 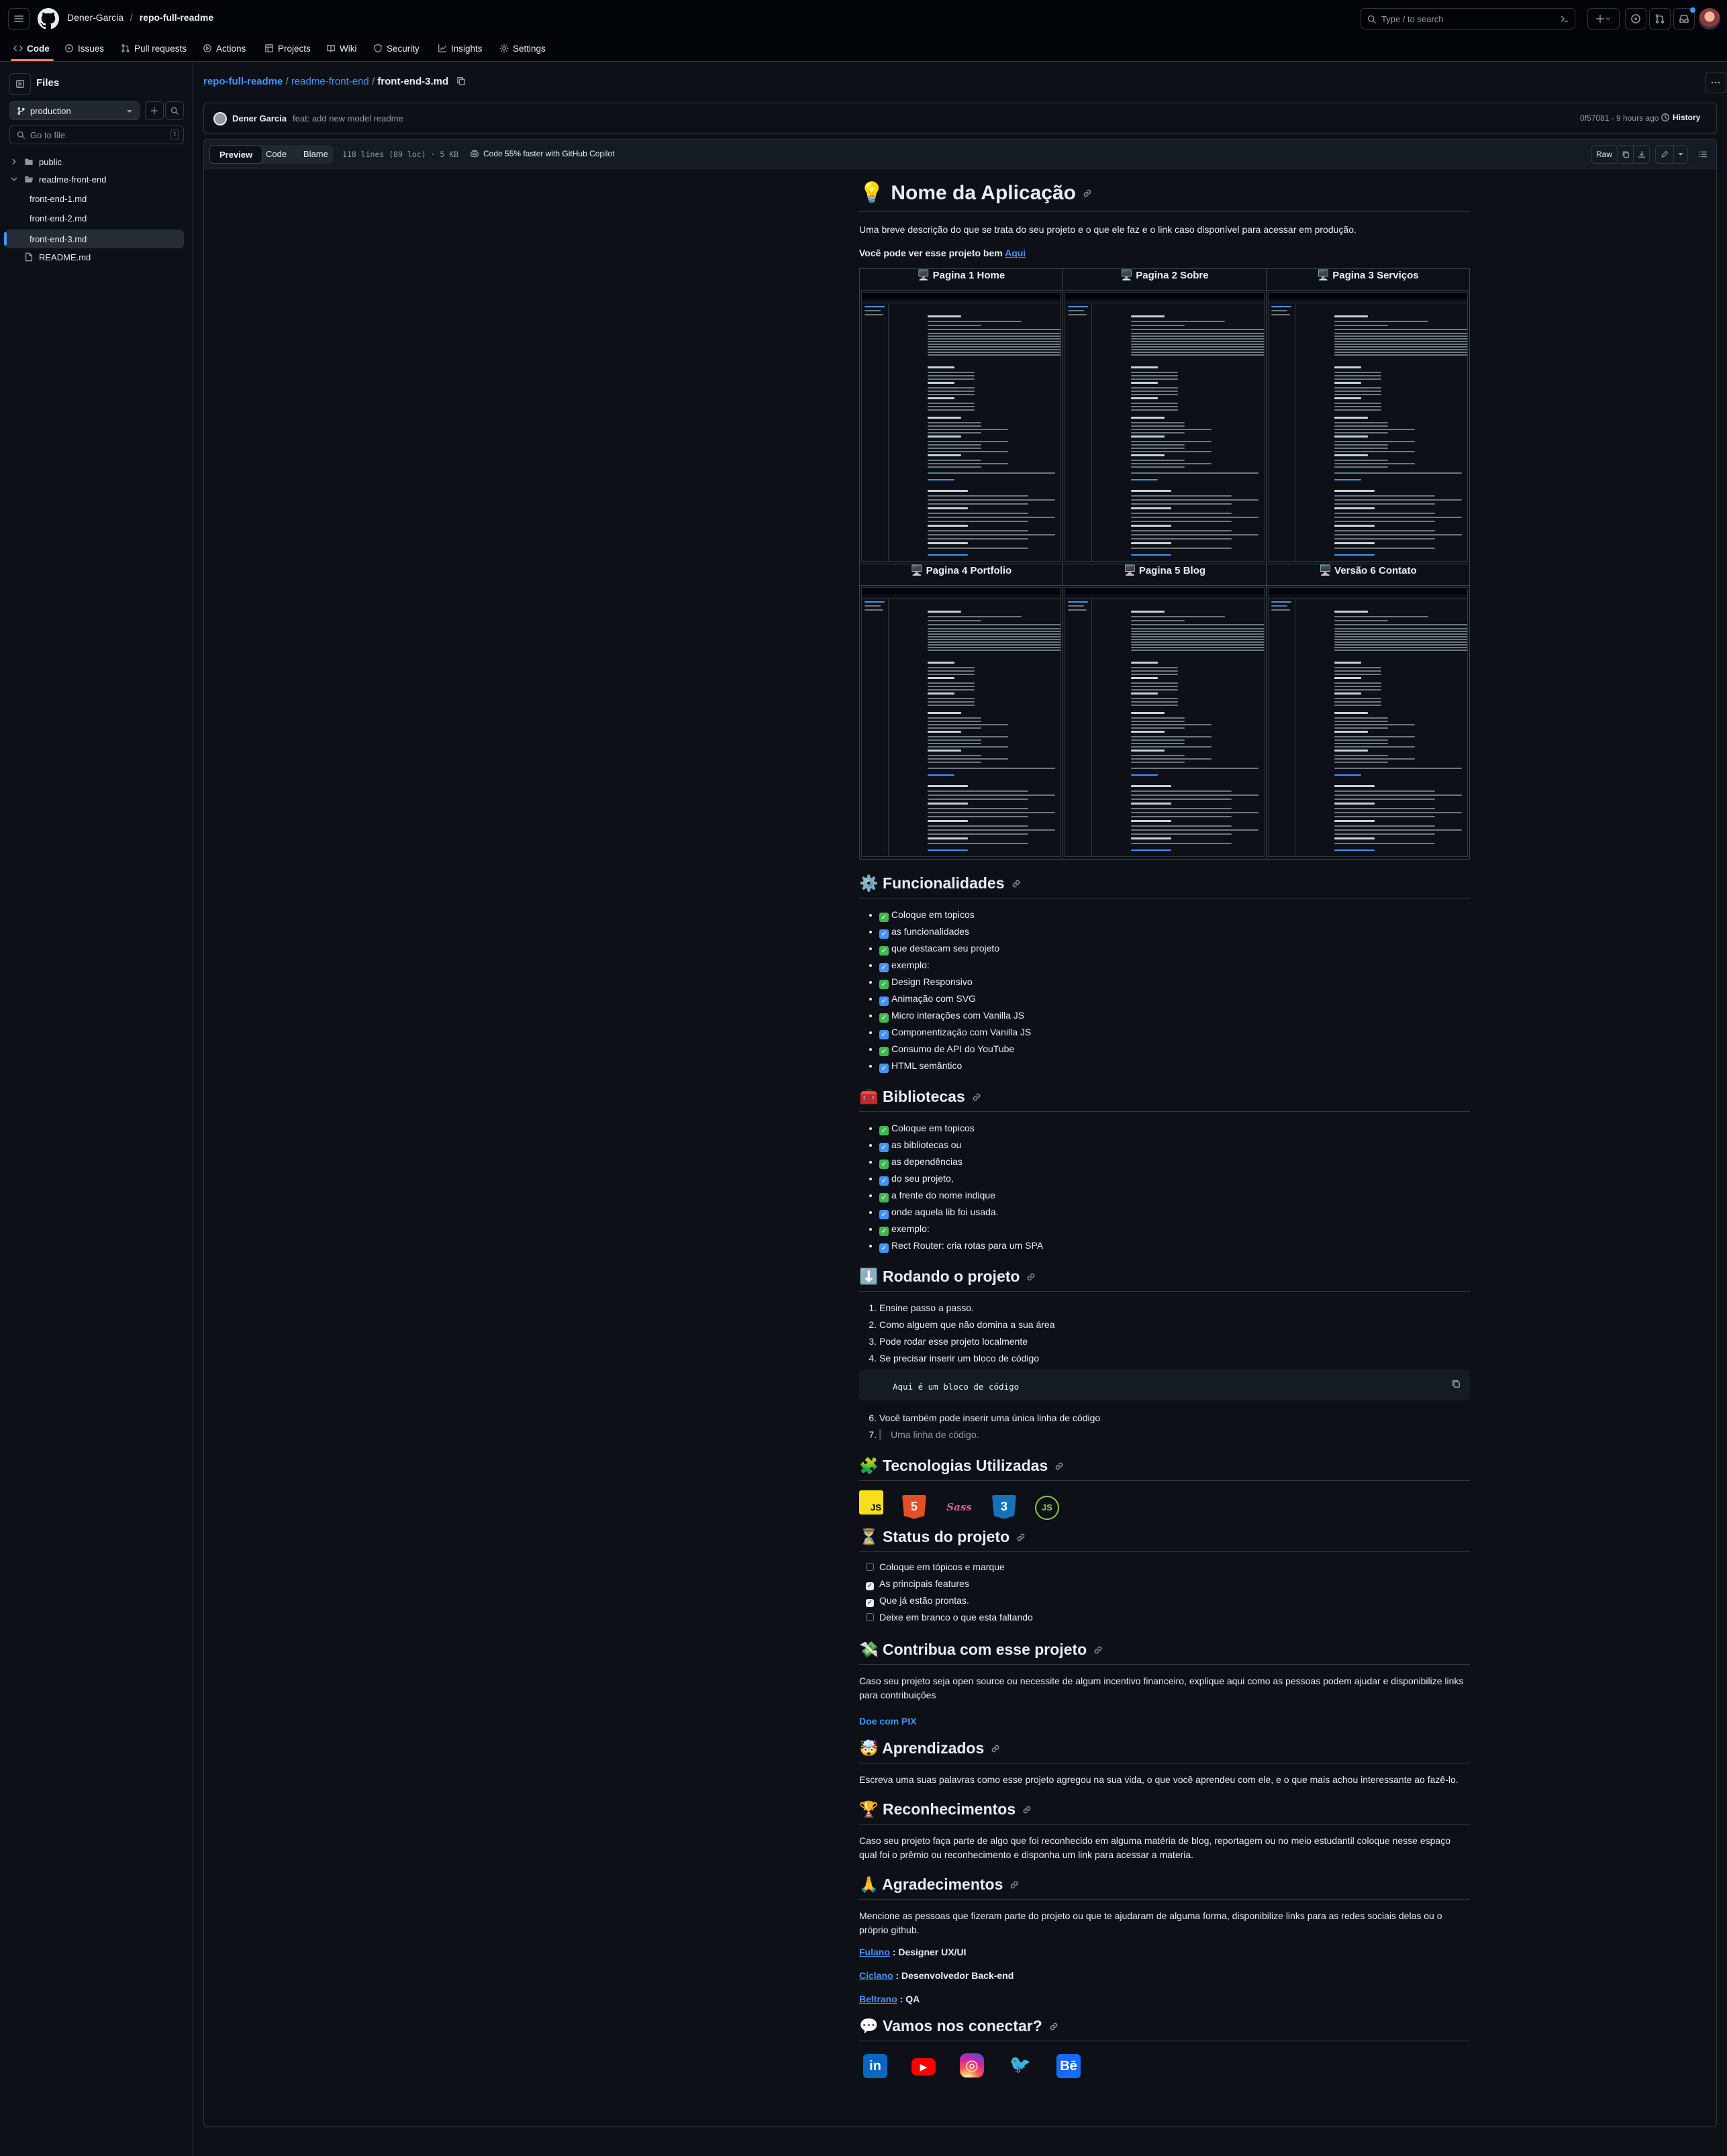 I want to click on search-input: Type / to search, so click(x=1468, y=19).